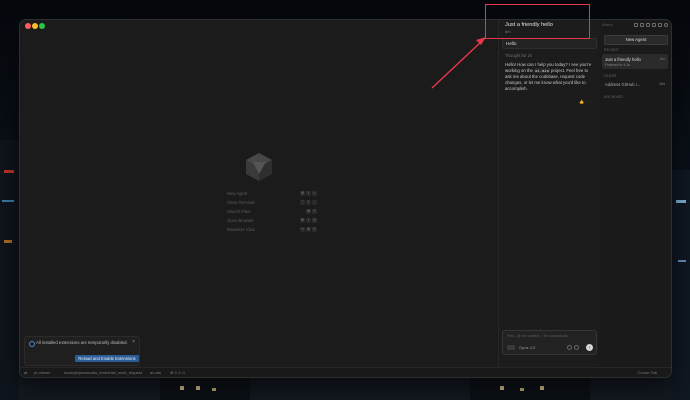 This screenshot has height=400, width=690. I want to click on close-icon: ×, so click(133, 342).